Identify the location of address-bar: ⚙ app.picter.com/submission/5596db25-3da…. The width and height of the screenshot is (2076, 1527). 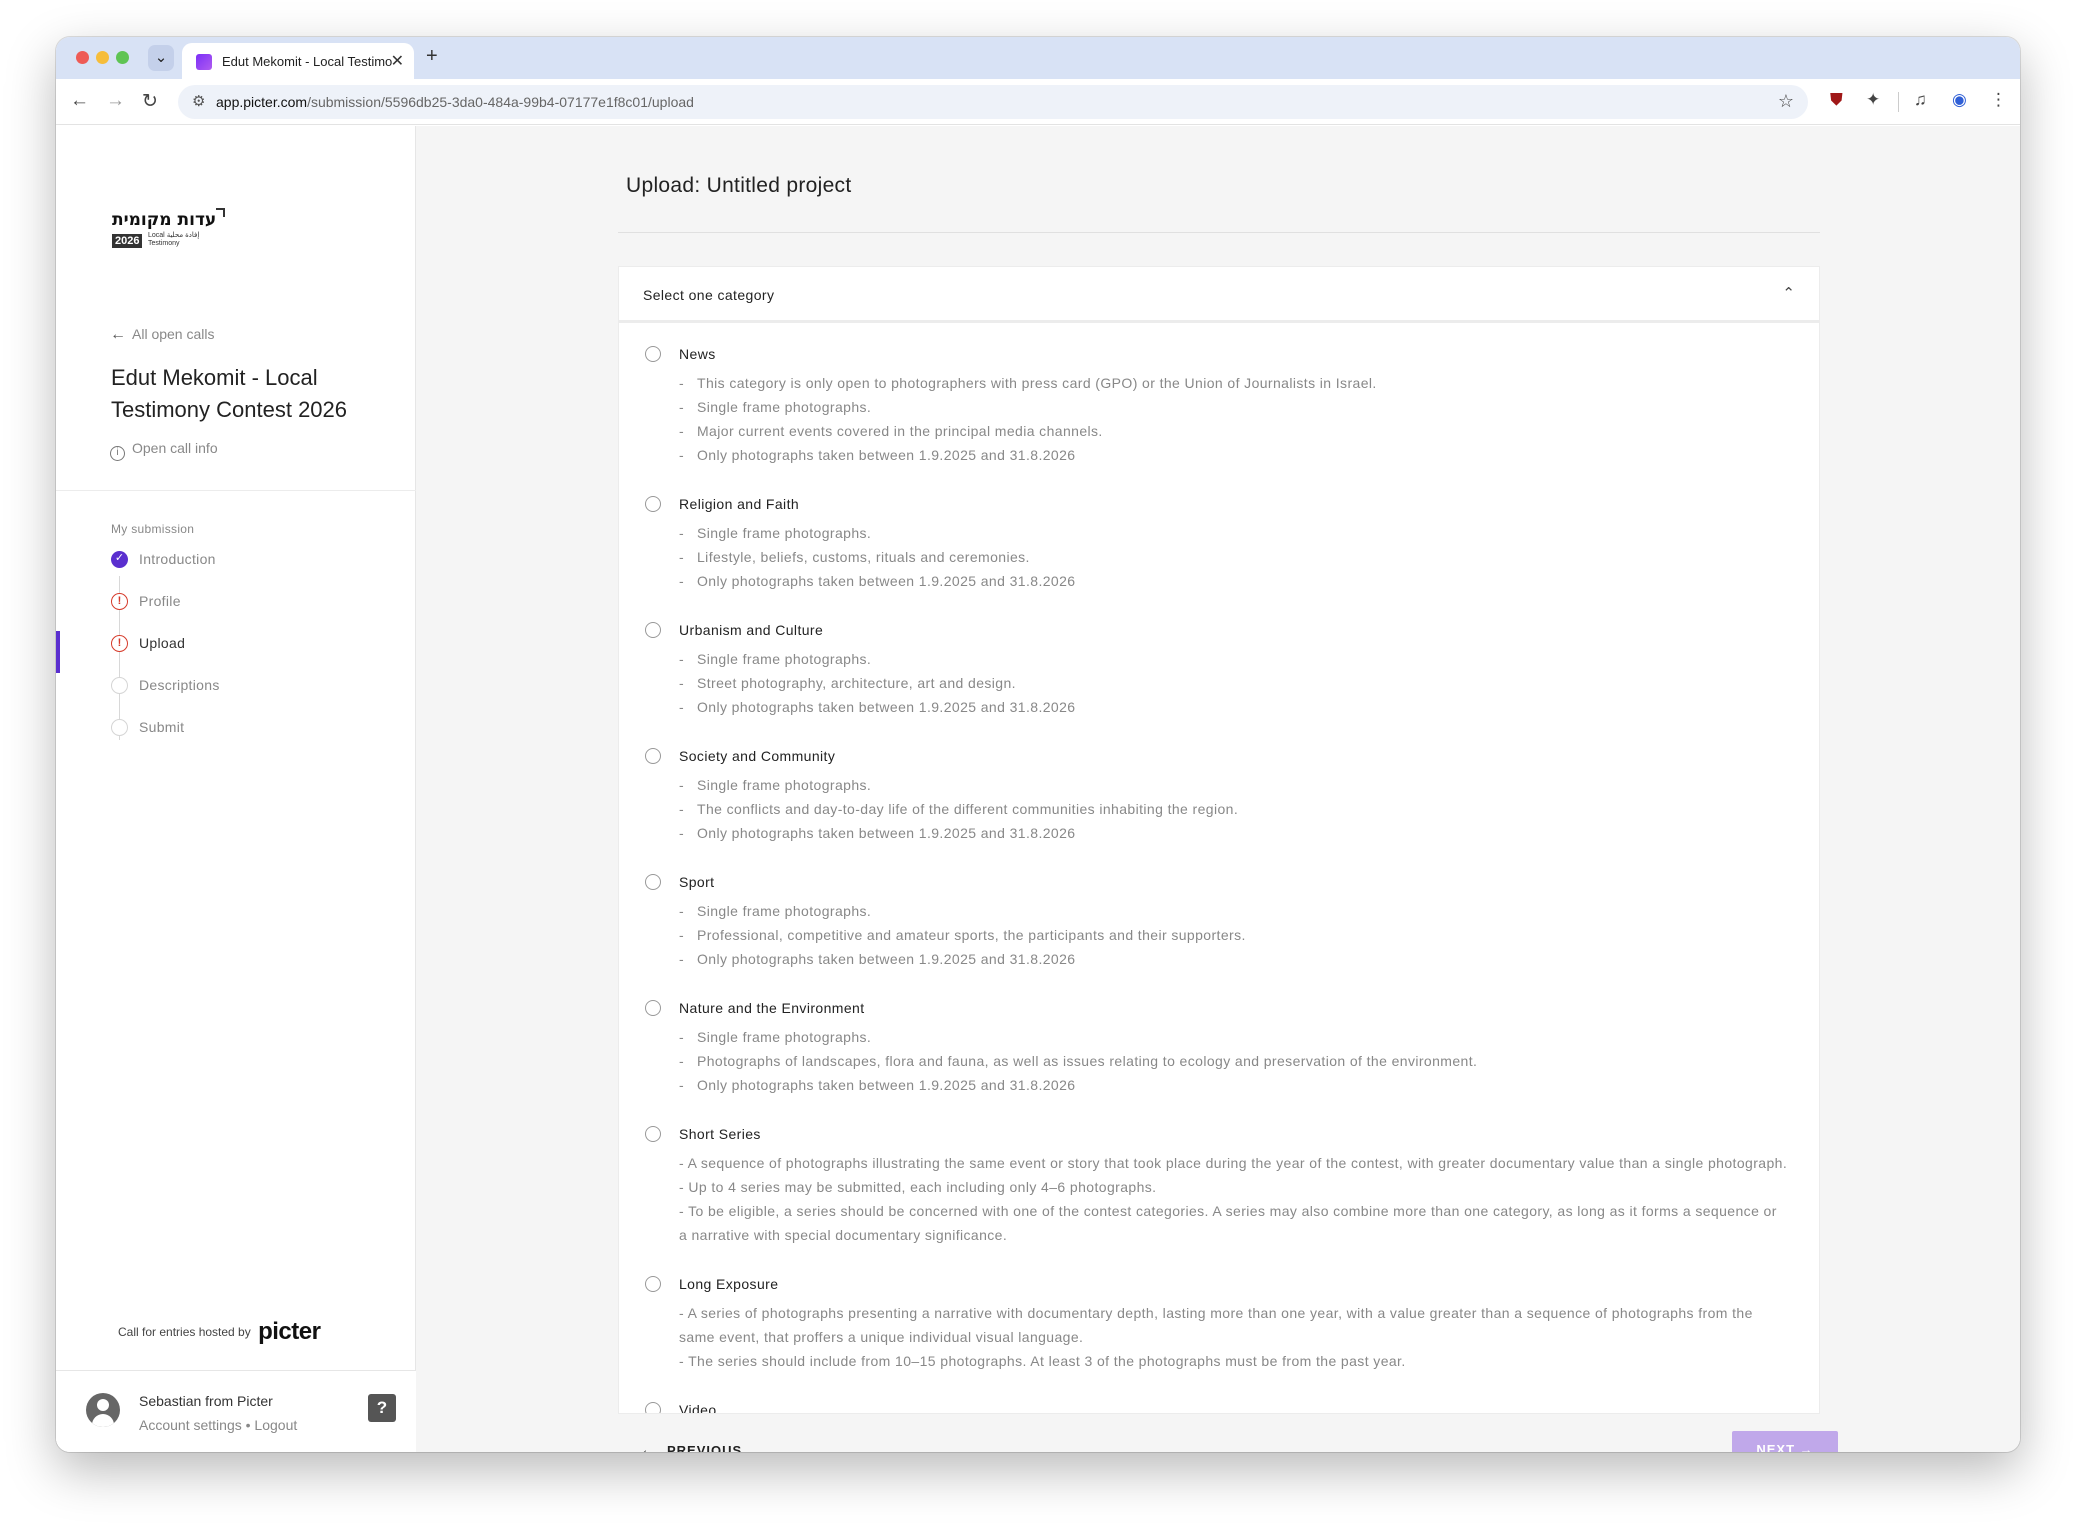
(993, 102).